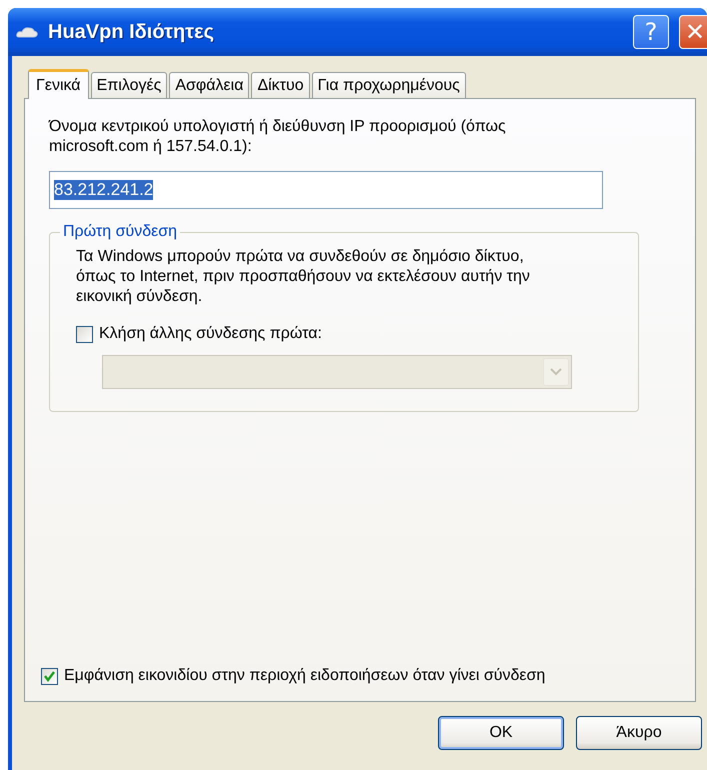 This screenshot has height=770, width=707. What do you see at coordinates (210, 334) in the screenshot?
I see `checkbox-label: Κλήση άλλης σύνδεσης πρώτα:` at bounding box center [210, 334].